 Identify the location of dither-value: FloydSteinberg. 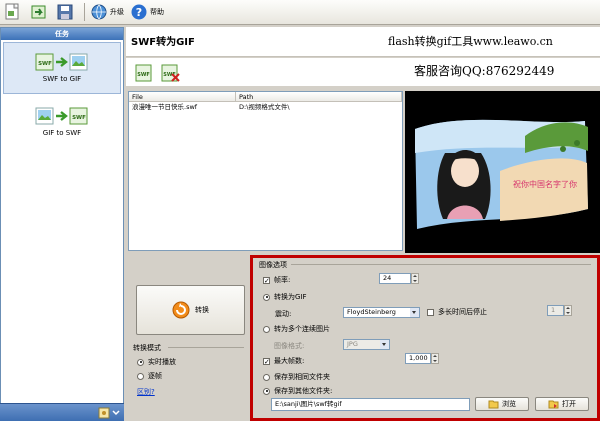
(371, 312).